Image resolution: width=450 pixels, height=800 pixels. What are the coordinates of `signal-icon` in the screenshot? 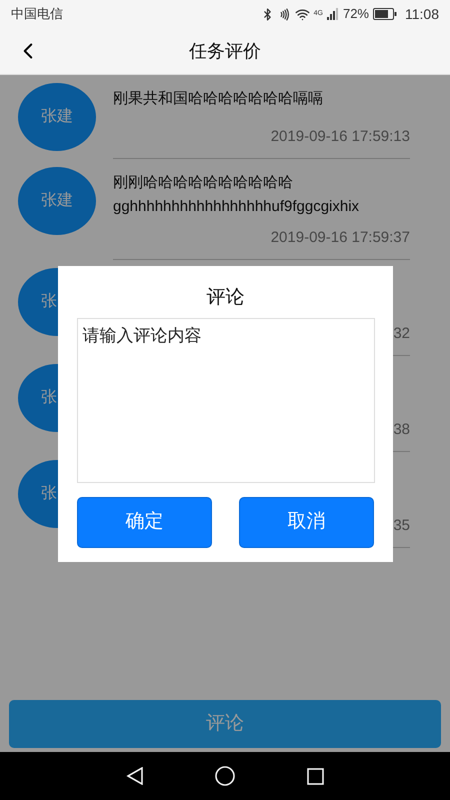 It's located at (332, 14).